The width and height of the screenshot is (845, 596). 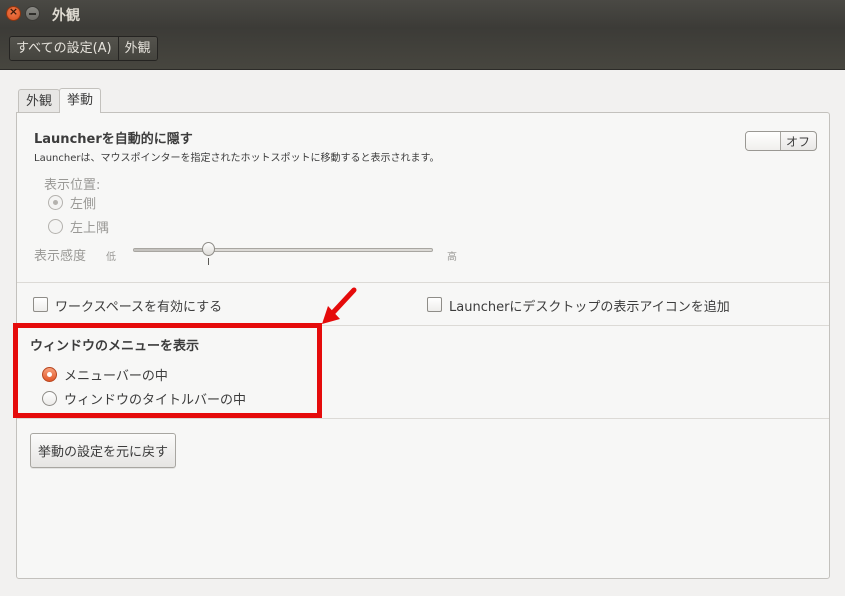 What do you see at coordinates (139, 307) in the screenshot?
I see `workspaces-label: ワークスペースを有効にする` at bounding box center [139, 307].